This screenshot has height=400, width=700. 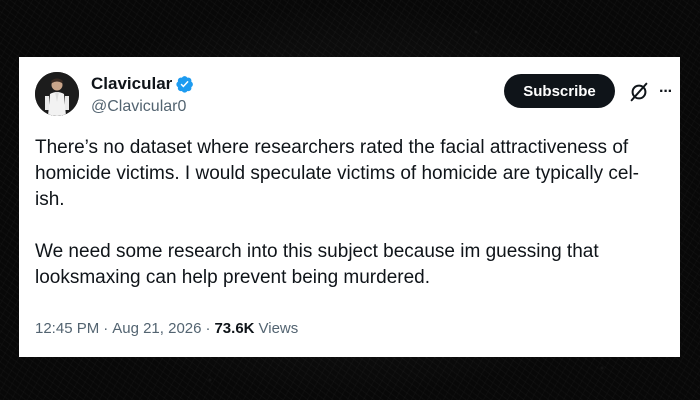 I want to click on author-display-name: Clavicular, so click(x=131, y=84).